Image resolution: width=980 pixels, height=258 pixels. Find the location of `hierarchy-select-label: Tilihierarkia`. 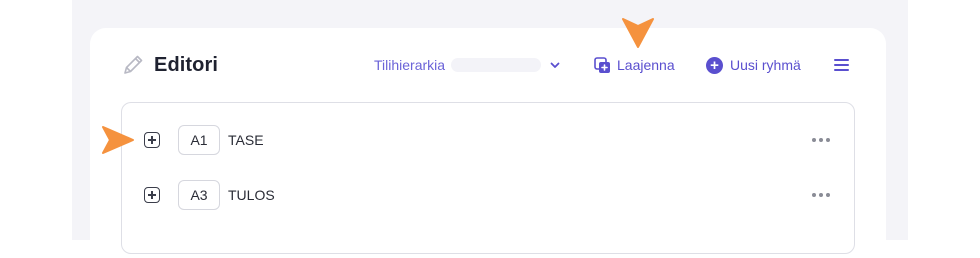

hierarchy-select-label: Tilihierarkia is located at coordinates (410, 65).